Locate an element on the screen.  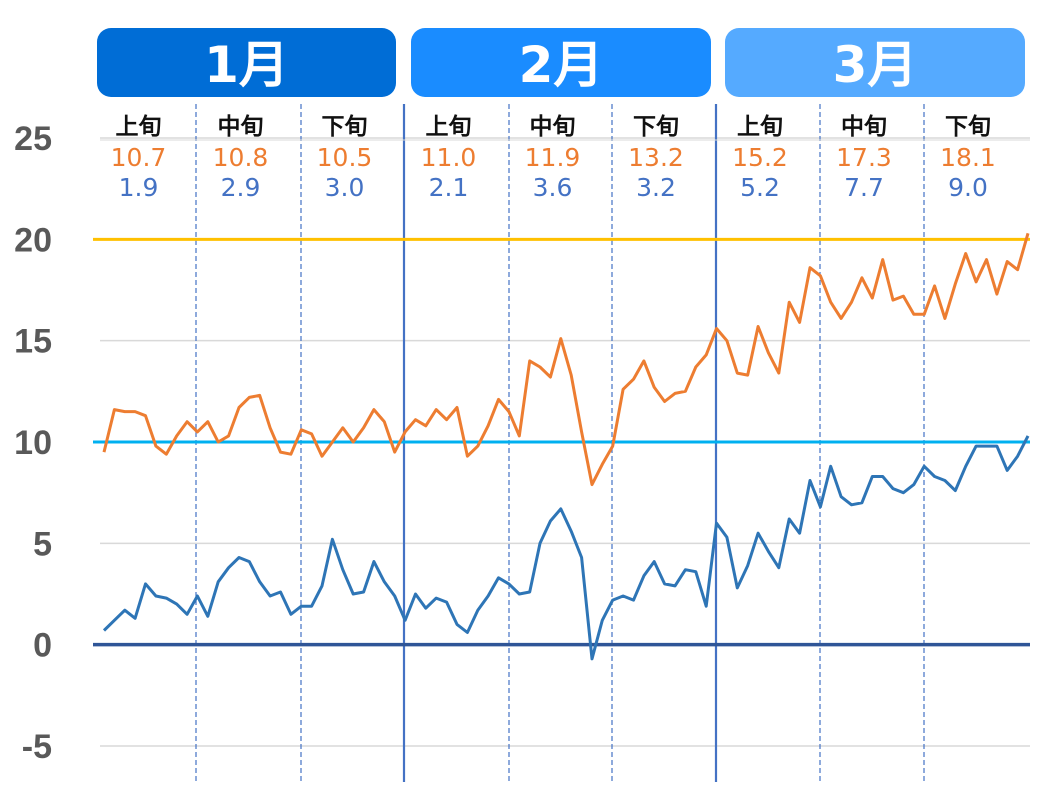
avg-low-value: 3.2 is located at coordinates (656, 187).